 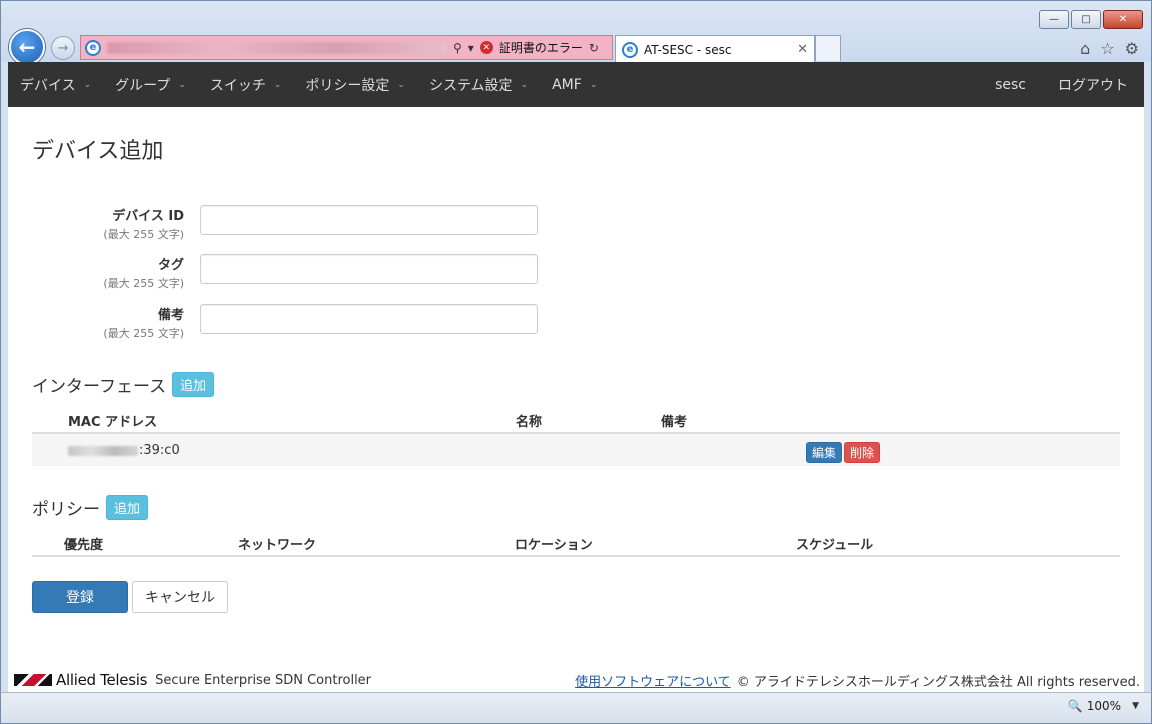 I want to click on mac-suffix: :39:c0, so click(x=159, y=450).